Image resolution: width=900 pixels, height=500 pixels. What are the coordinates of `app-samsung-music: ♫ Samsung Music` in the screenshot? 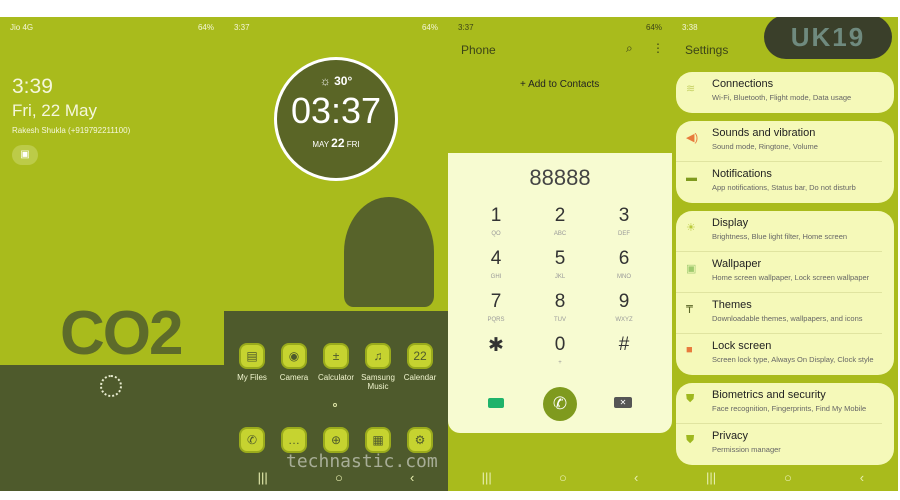 It's located at (378, 367).